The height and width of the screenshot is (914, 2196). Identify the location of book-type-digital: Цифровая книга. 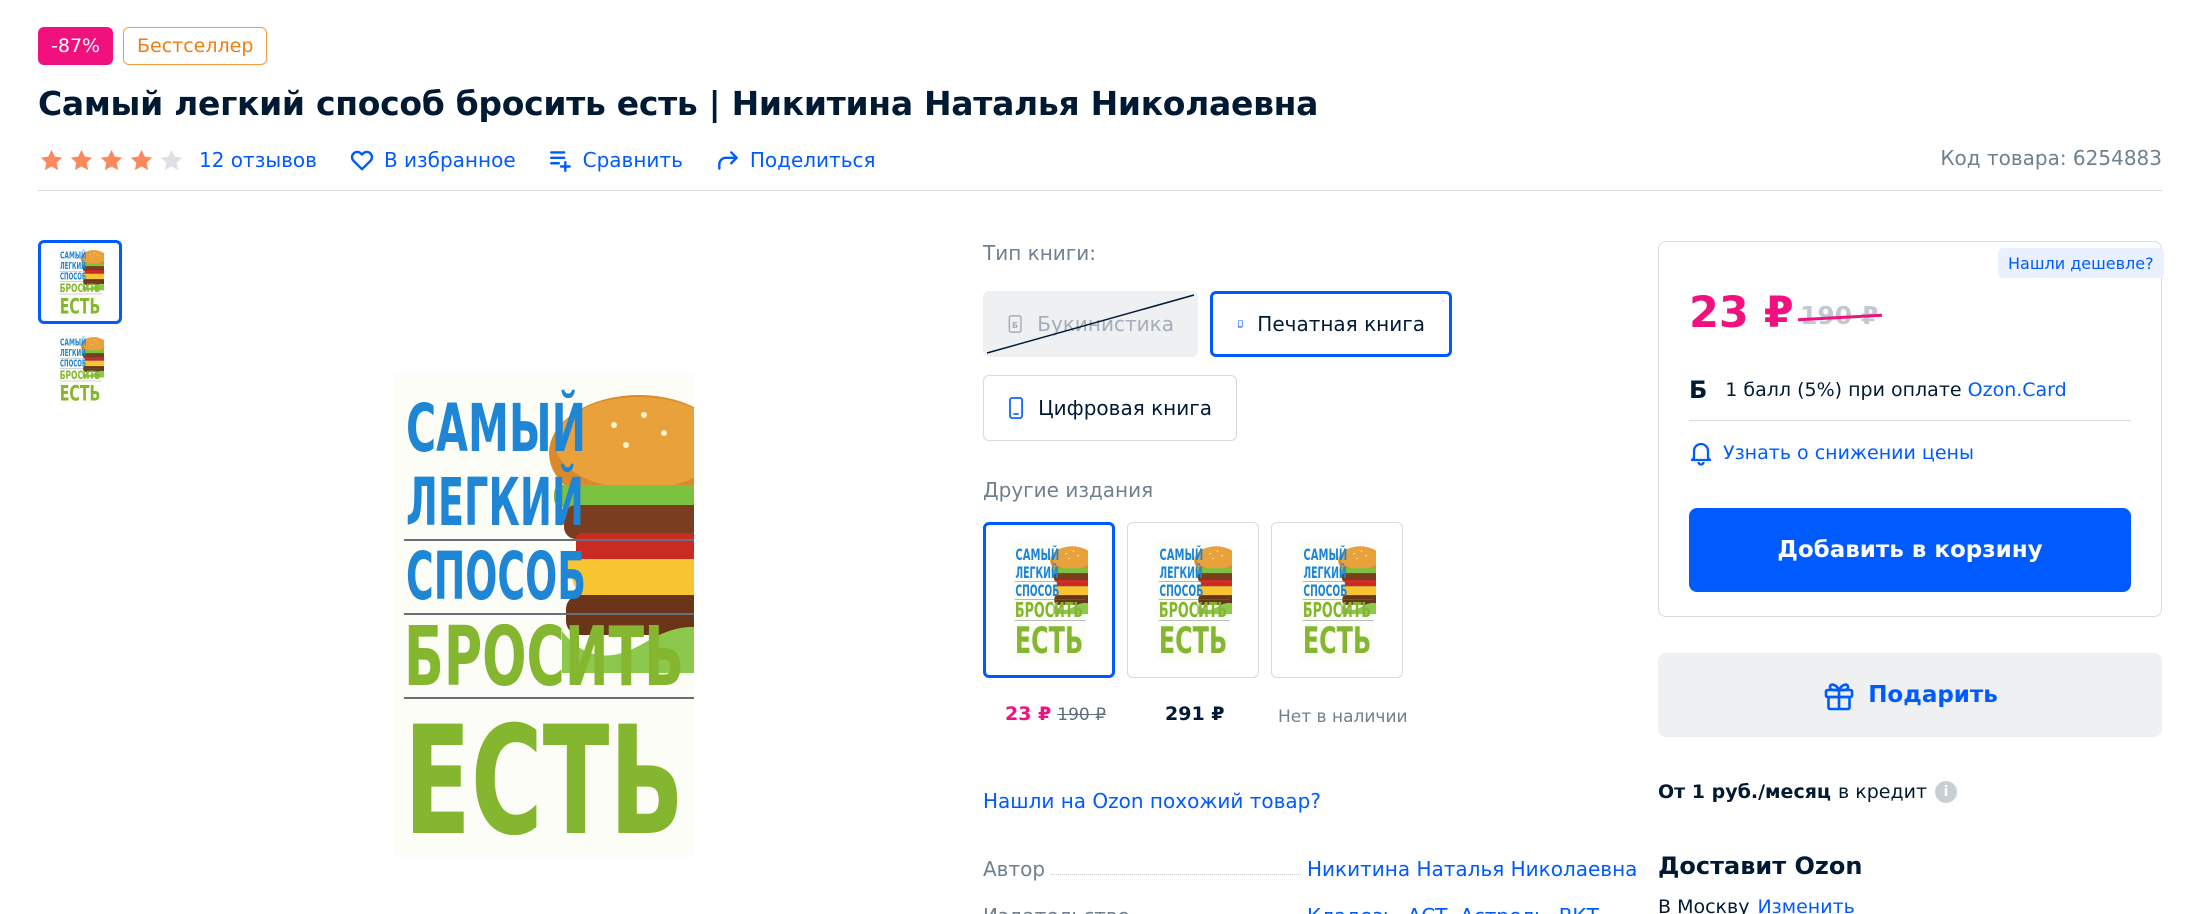
(1110, 408).